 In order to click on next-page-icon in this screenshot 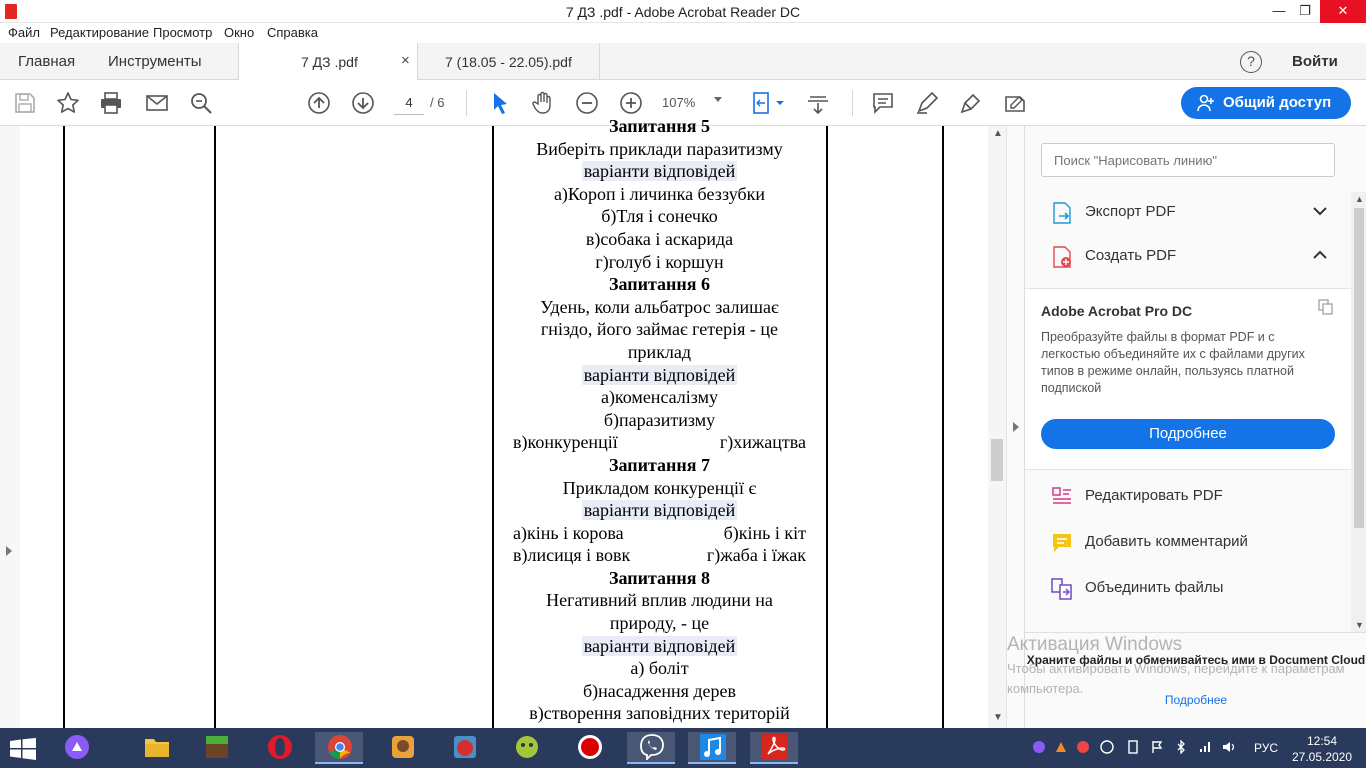, I will do `click(363, 103)`.